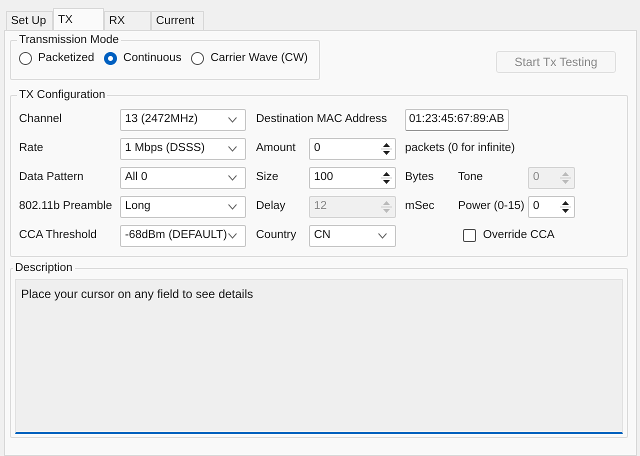 The width and height of the screenshot is (640, 456). I want to click on dropdown: -68dBm (DEFAULT), so click(183, 235).